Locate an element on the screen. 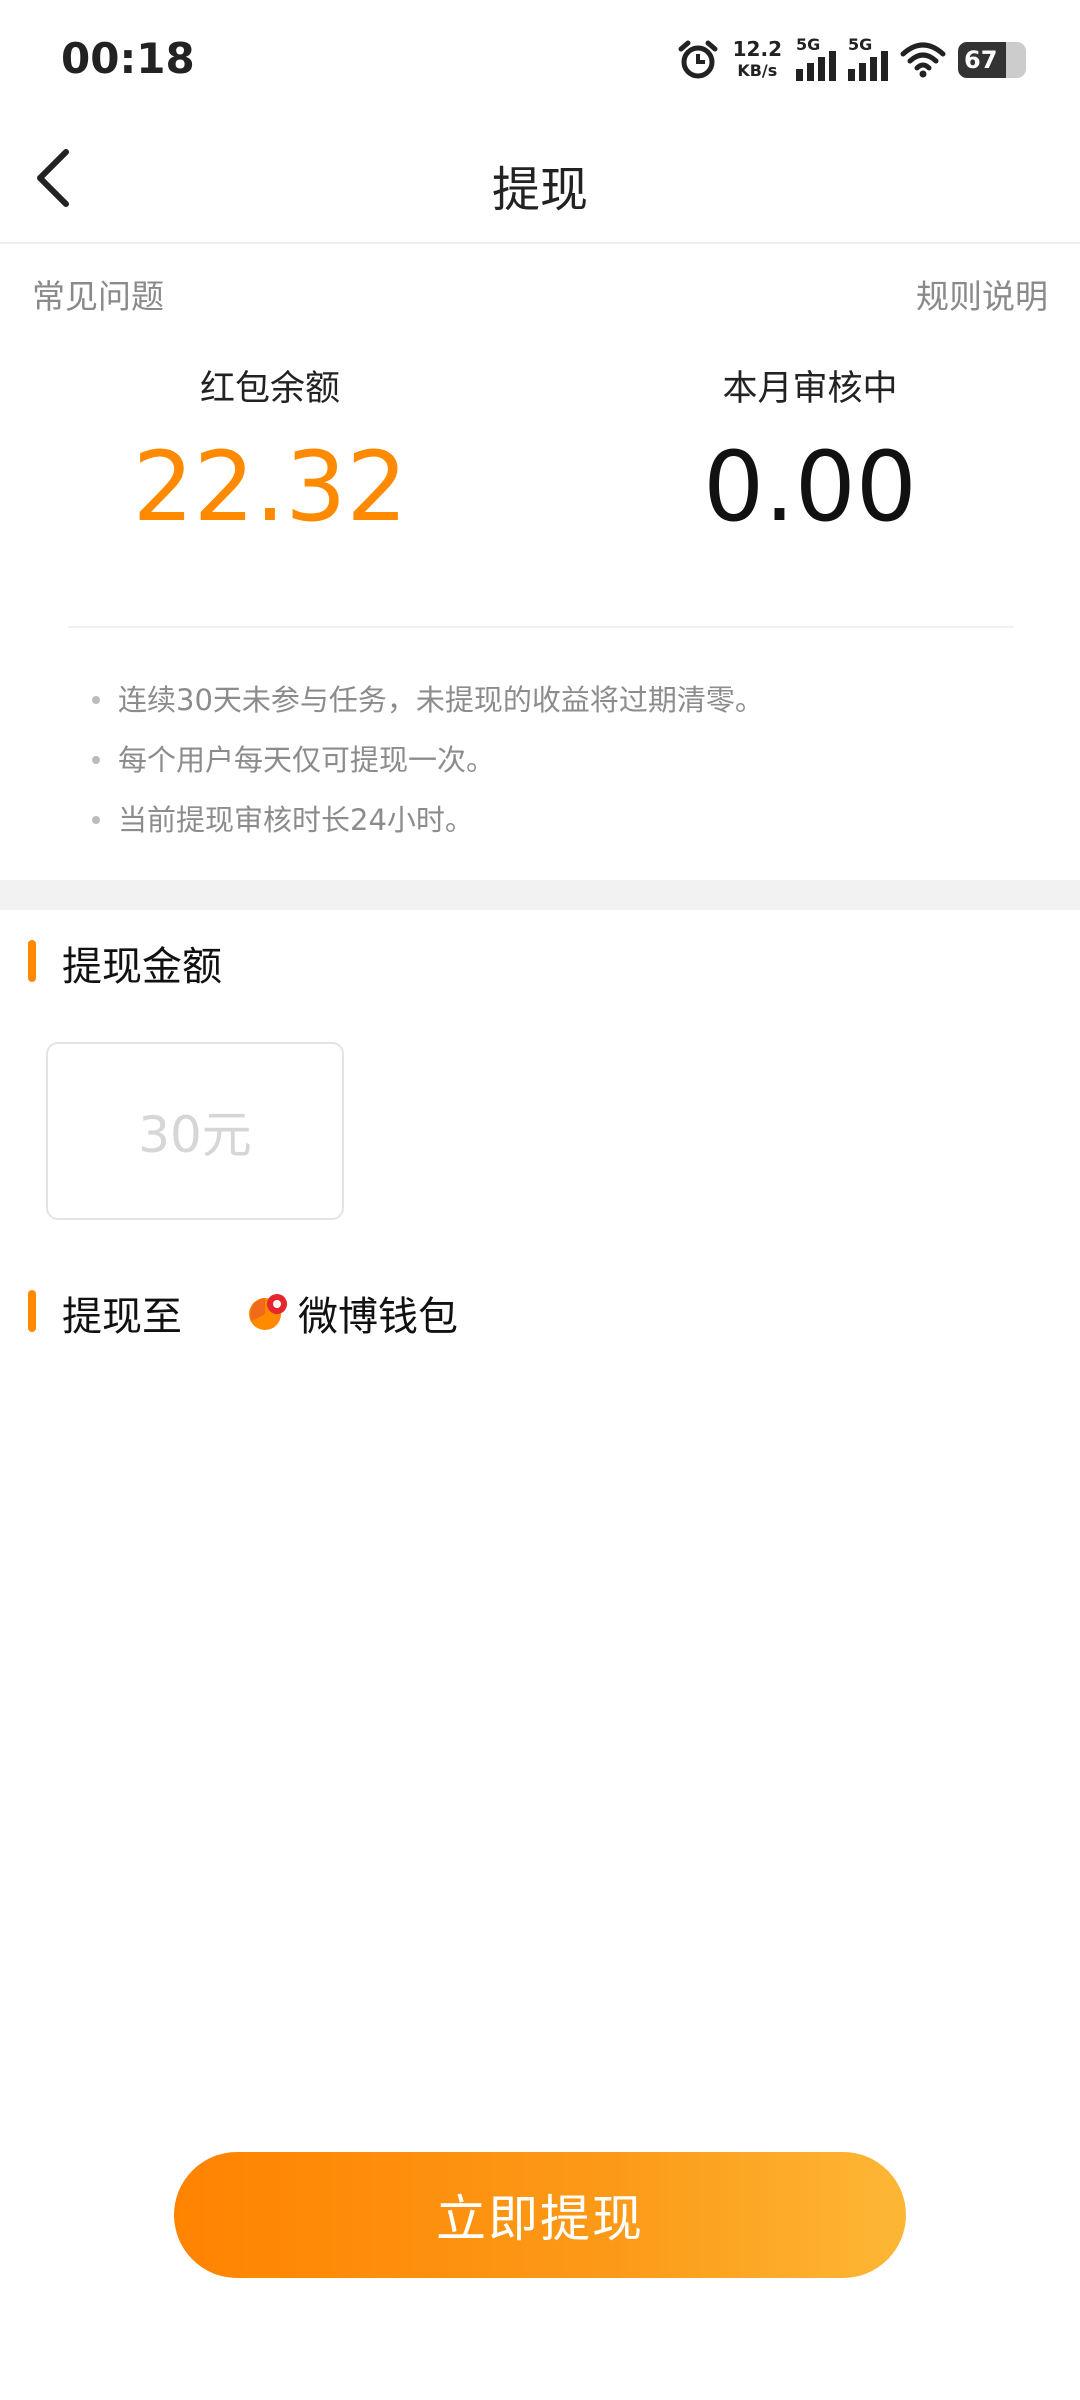  wifi-icon is located at coordinates (923, 60).